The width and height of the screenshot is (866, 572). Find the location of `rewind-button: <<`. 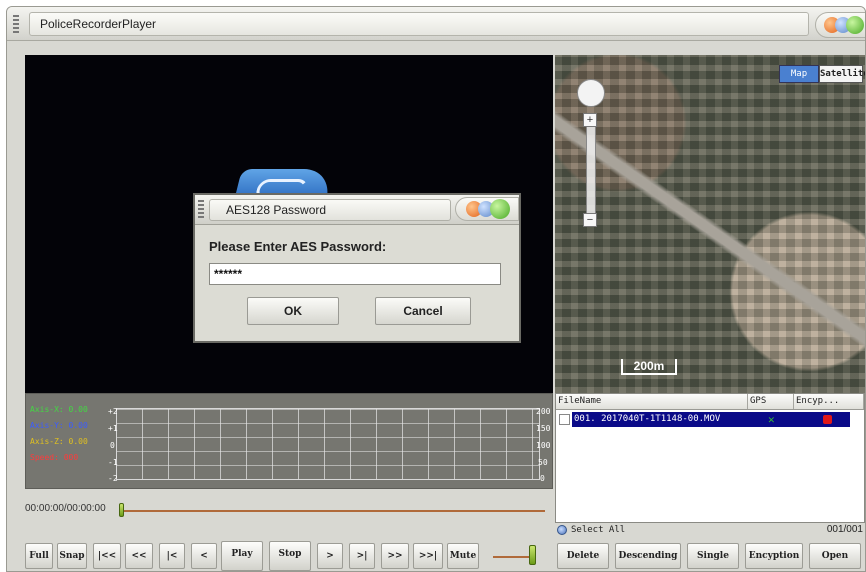

rewind-button: << is located at coordinates (139, 556).